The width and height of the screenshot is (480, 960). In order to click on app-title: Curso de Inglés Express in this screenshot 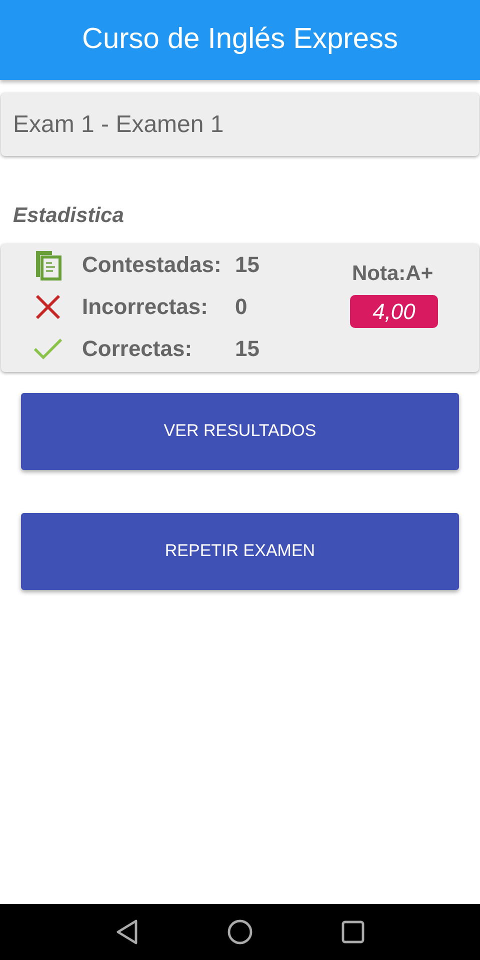, I will do `click(240, 40)`.